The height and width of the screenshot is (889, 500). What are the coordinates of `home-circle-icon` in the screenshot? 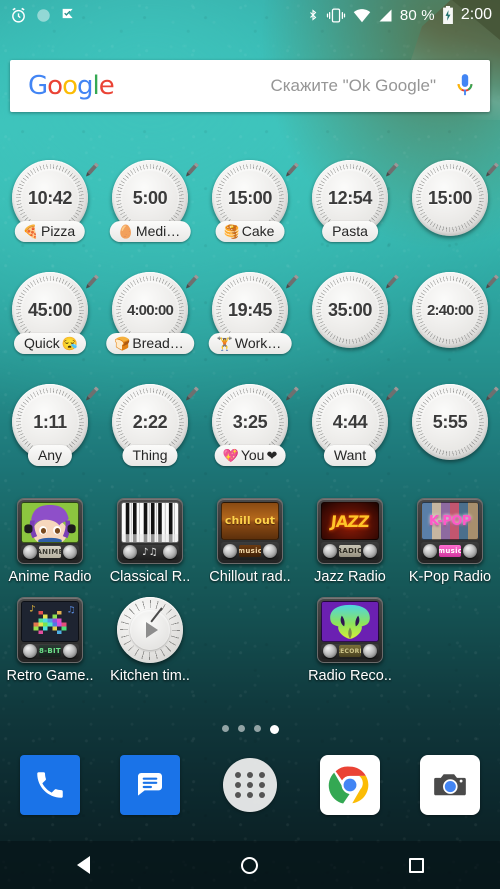 It's located at (250, 865).